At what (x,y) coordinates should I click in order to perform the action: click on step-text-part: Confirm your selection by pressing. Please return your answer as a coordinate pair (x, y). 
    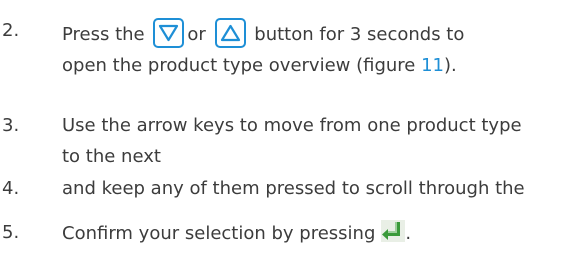
    Looking at the image, I should click on (219, 233).